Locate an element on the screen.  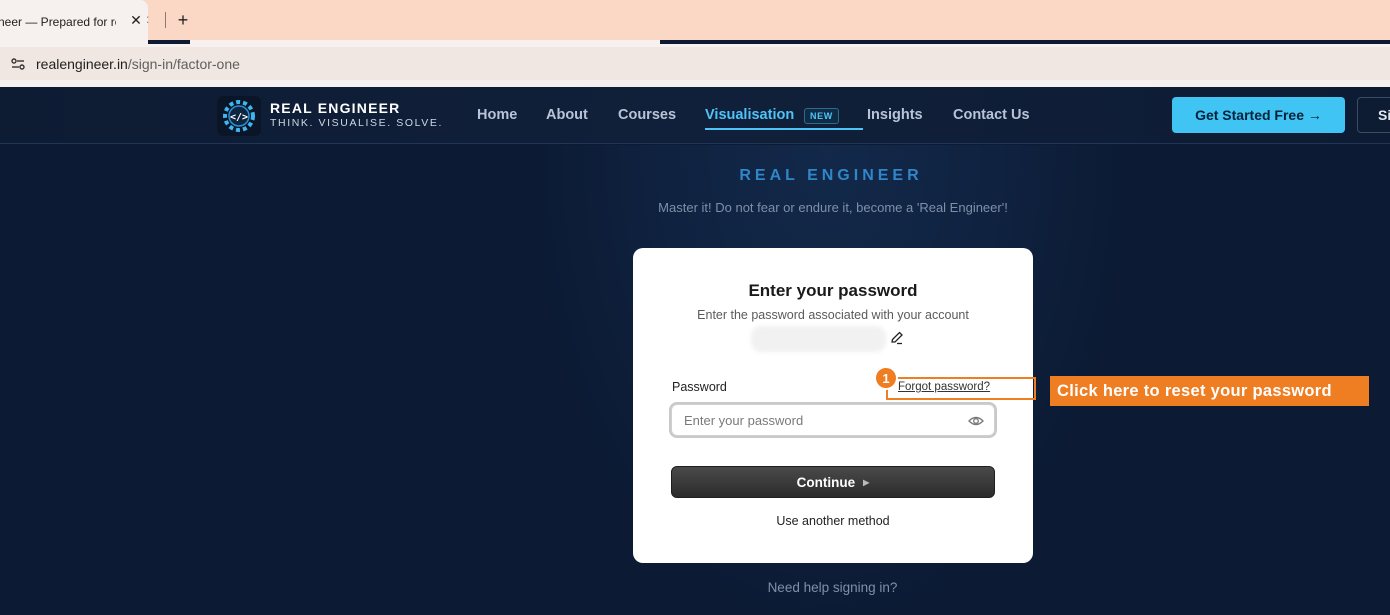
browser-tabstrip is located at coordinates (695, 20).